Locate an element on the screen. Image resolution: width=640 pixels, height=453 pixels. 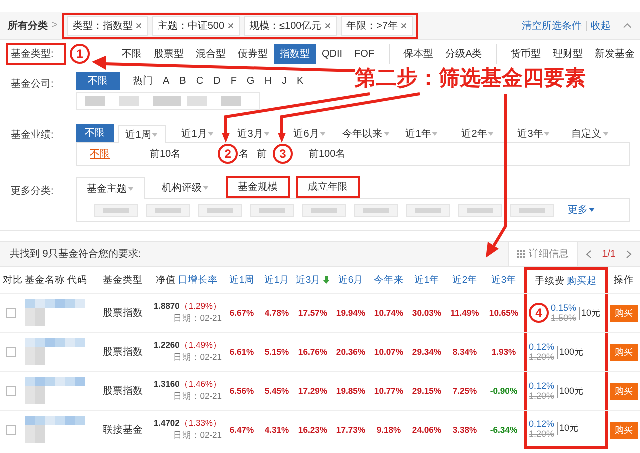
column-header: 今年来 is located at coordinates (389, 280).